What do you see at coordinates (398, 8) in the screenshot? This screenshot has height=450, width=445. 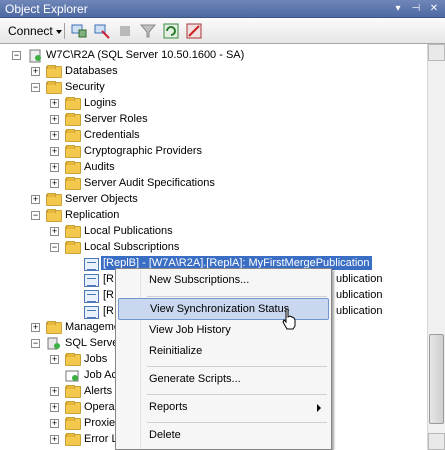 I see `pin-icon: ▾` at bounding box center [398, 8].